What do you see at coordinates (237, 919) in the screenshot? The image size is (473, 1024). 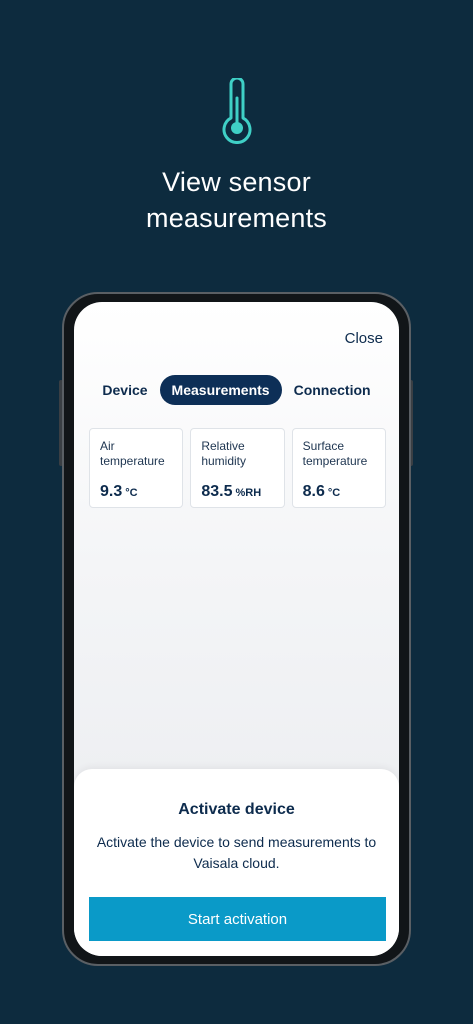 I see `start-activation-button: Start activation` at bounding box center [237, 919].